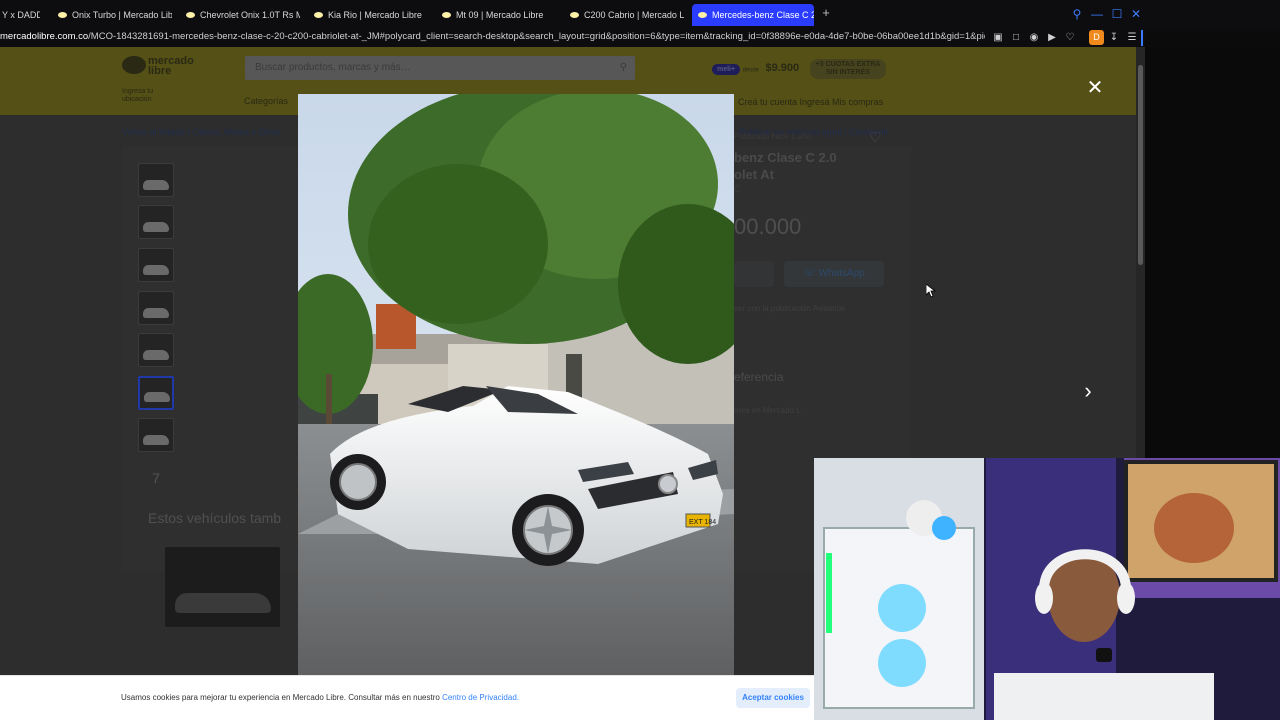 This screenshot has width=1280, height=720. Describe the element at coordinates (1095, 88) in the screenshot. I see `lightbox-close-icon: ✕` at that location.